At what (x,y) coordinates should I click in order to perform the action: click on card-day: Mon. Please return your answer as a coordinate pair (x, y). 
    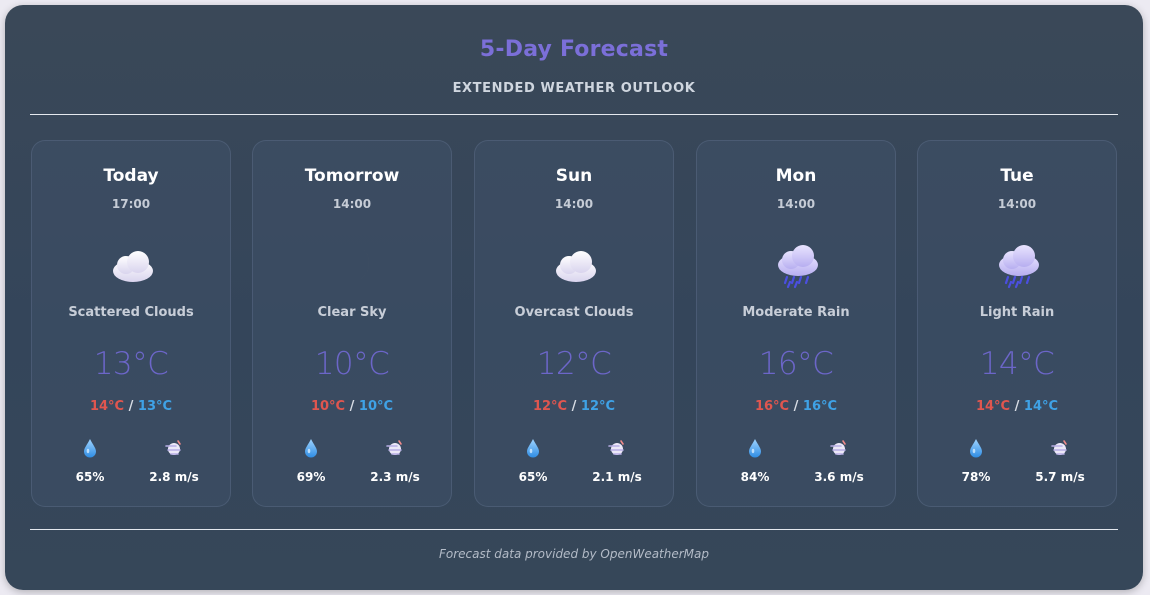
    Looking at the image, I should click on (796, 176).